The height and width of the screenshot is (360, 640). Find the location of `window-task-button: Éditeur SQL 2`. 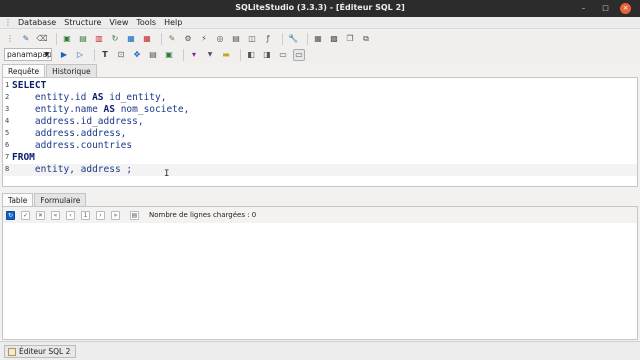

window-task-button: Éditeur SQL 2 is located at coordinates (40, 351).